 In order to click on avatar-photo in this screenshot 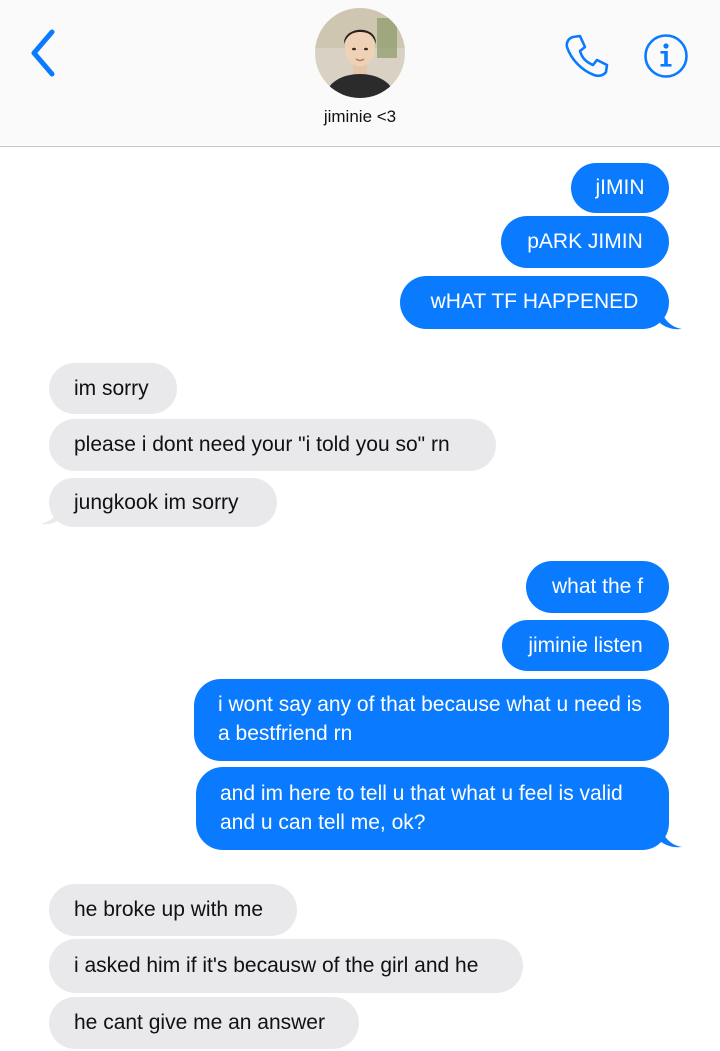, I will do `click(360, 53)`.